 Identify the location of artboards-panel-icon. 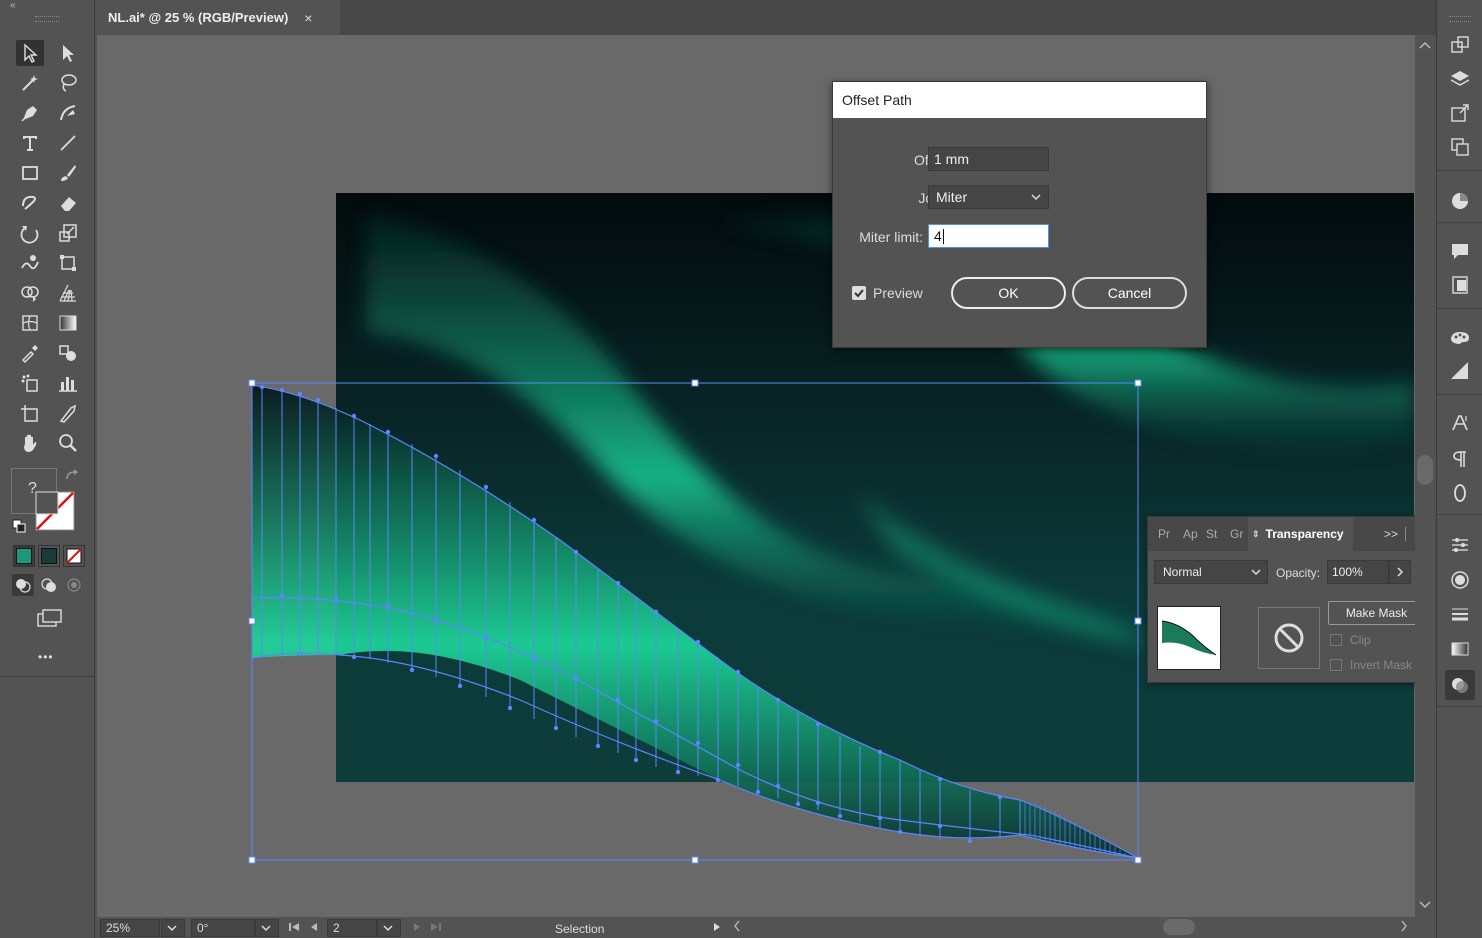
(1460, 45).